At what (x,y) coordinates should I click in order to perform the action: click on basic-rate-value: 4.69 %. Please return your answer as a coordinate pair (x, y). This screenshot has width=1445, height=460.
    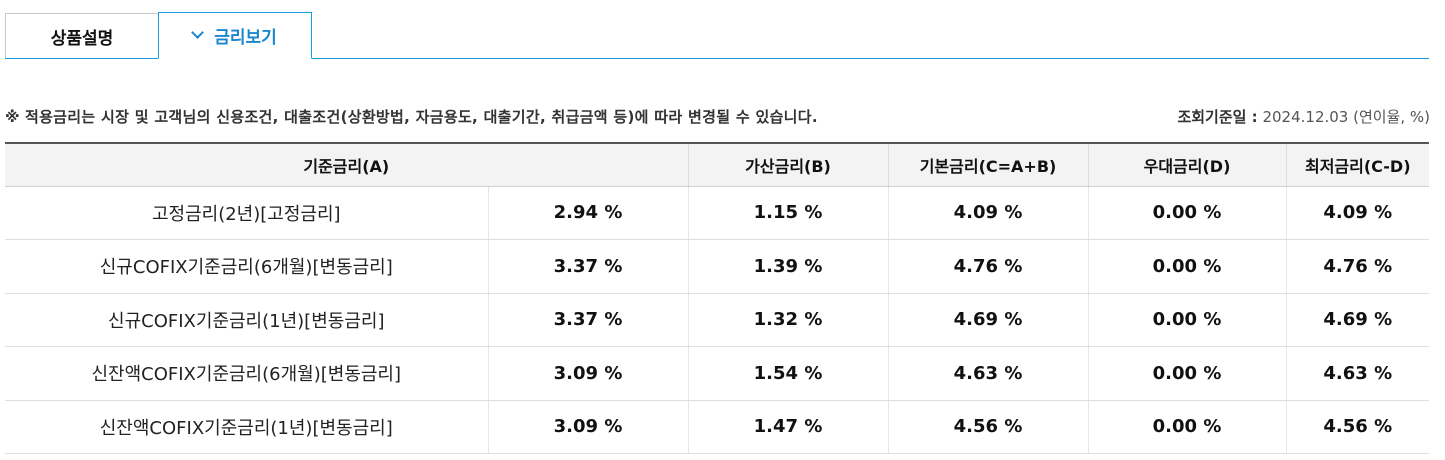
    Looking at the image, I should click on (988, 320).